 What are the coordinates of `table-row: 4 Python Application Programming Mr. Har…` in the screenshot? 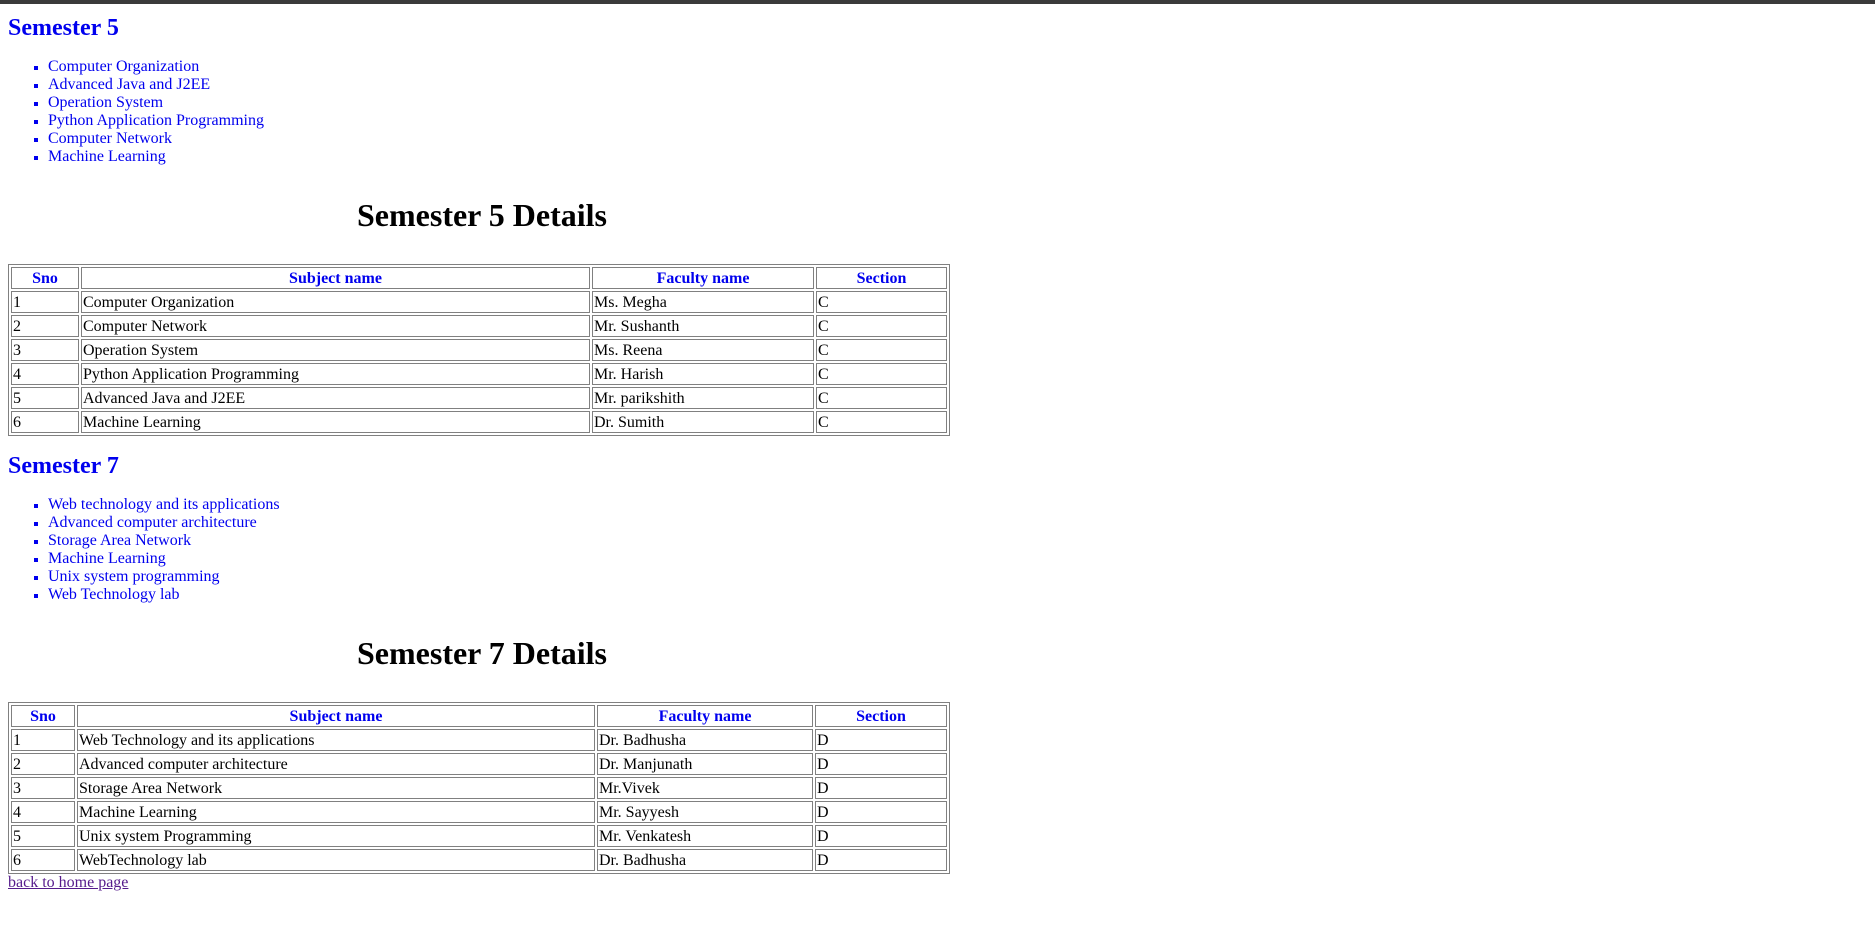 It's located at (479, 374).